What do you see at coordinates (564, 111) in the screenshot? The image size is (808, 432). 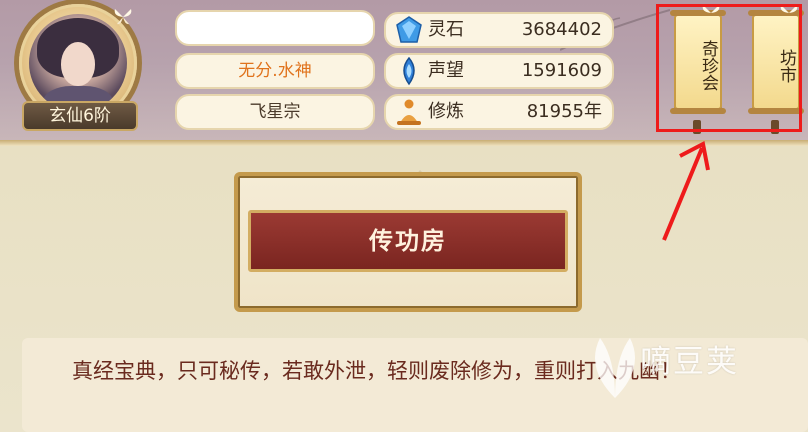 I see `stat-value: 81955年` at bounding box center [564, 111].